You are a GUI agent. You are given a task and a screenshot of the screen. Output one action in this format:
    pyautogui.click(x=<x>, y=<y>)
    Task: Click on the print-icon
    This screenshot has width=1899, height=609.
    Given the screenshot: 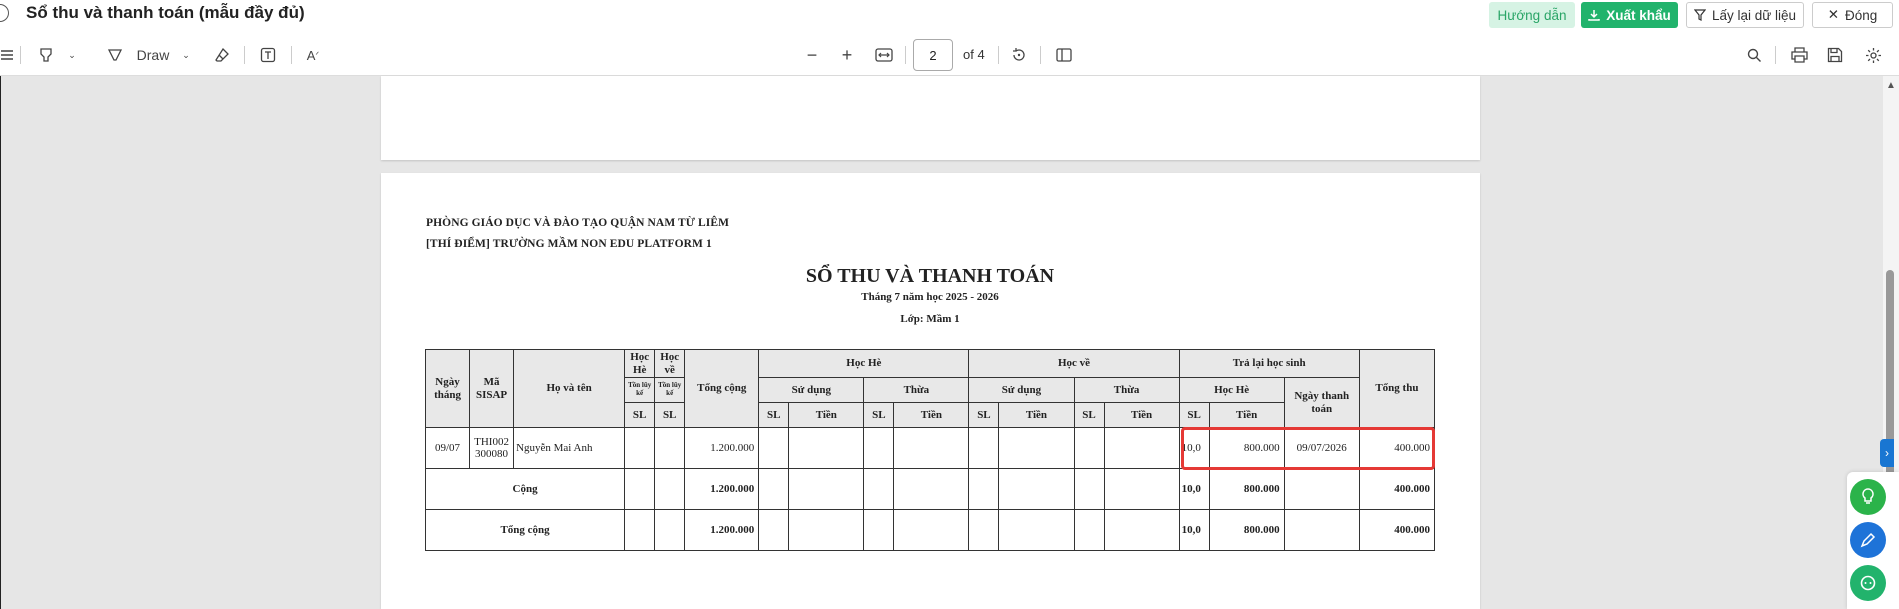 What is the action you would take?
    pyautogui.click(x=1799, y=55)
    